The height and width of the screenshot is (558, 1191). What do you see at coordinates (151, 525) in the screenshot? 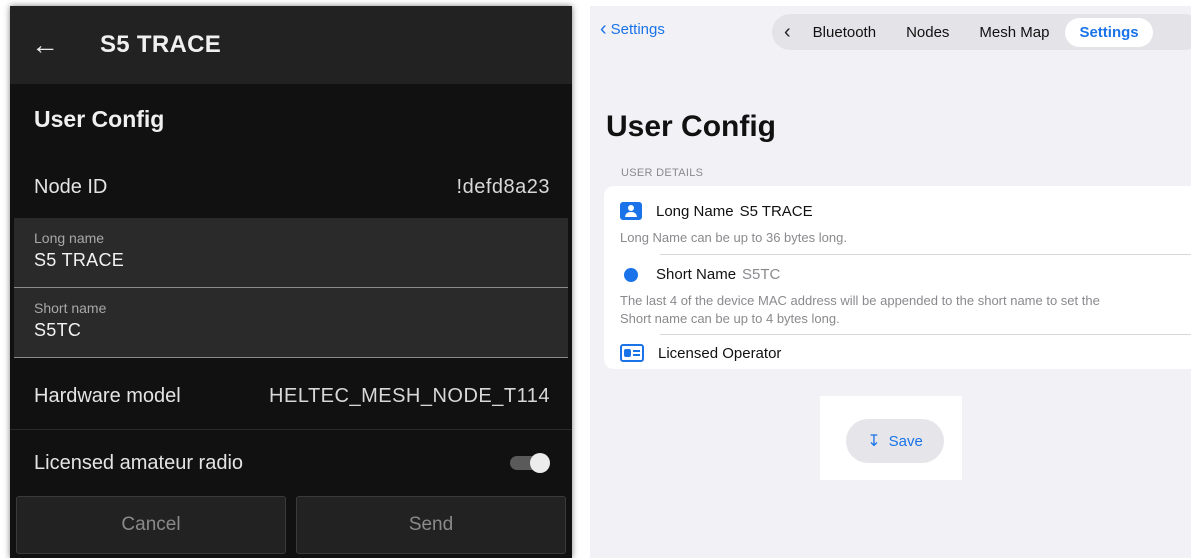
I see `cancel-button: Cancel` at bounding box center [151, 525].